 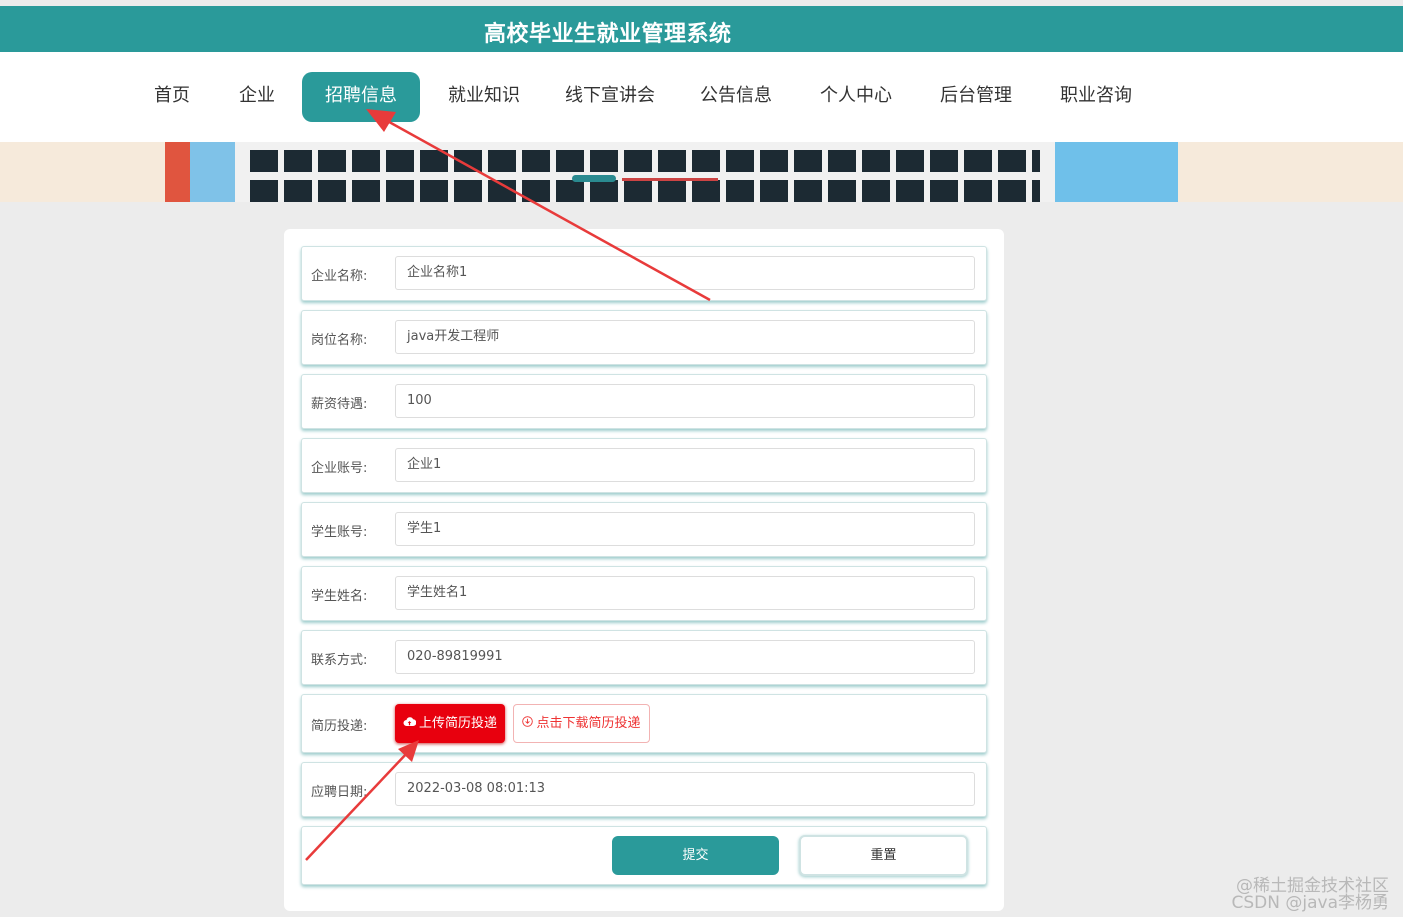 I want to click on nav-item-seminar: 线下宣讲会, so click(x=610, y=97).